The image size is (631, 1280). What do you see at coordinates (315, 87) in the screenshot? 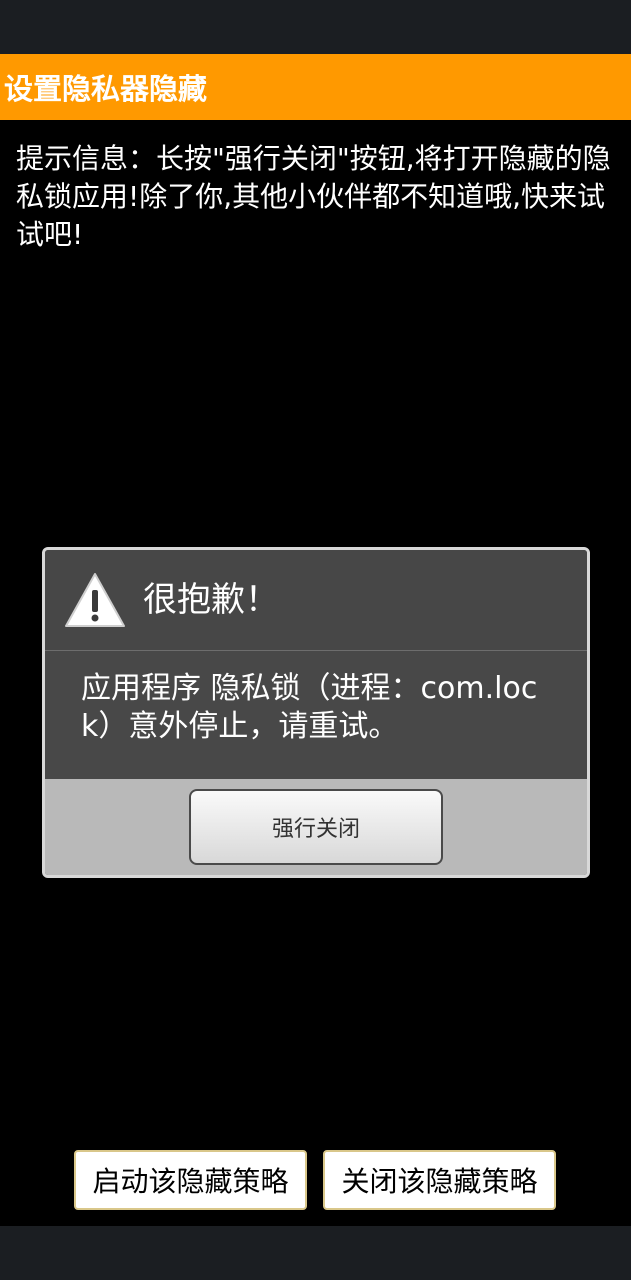
I see `title-bar: 设置隐私器隐藏` at bounding box center [315, 87].